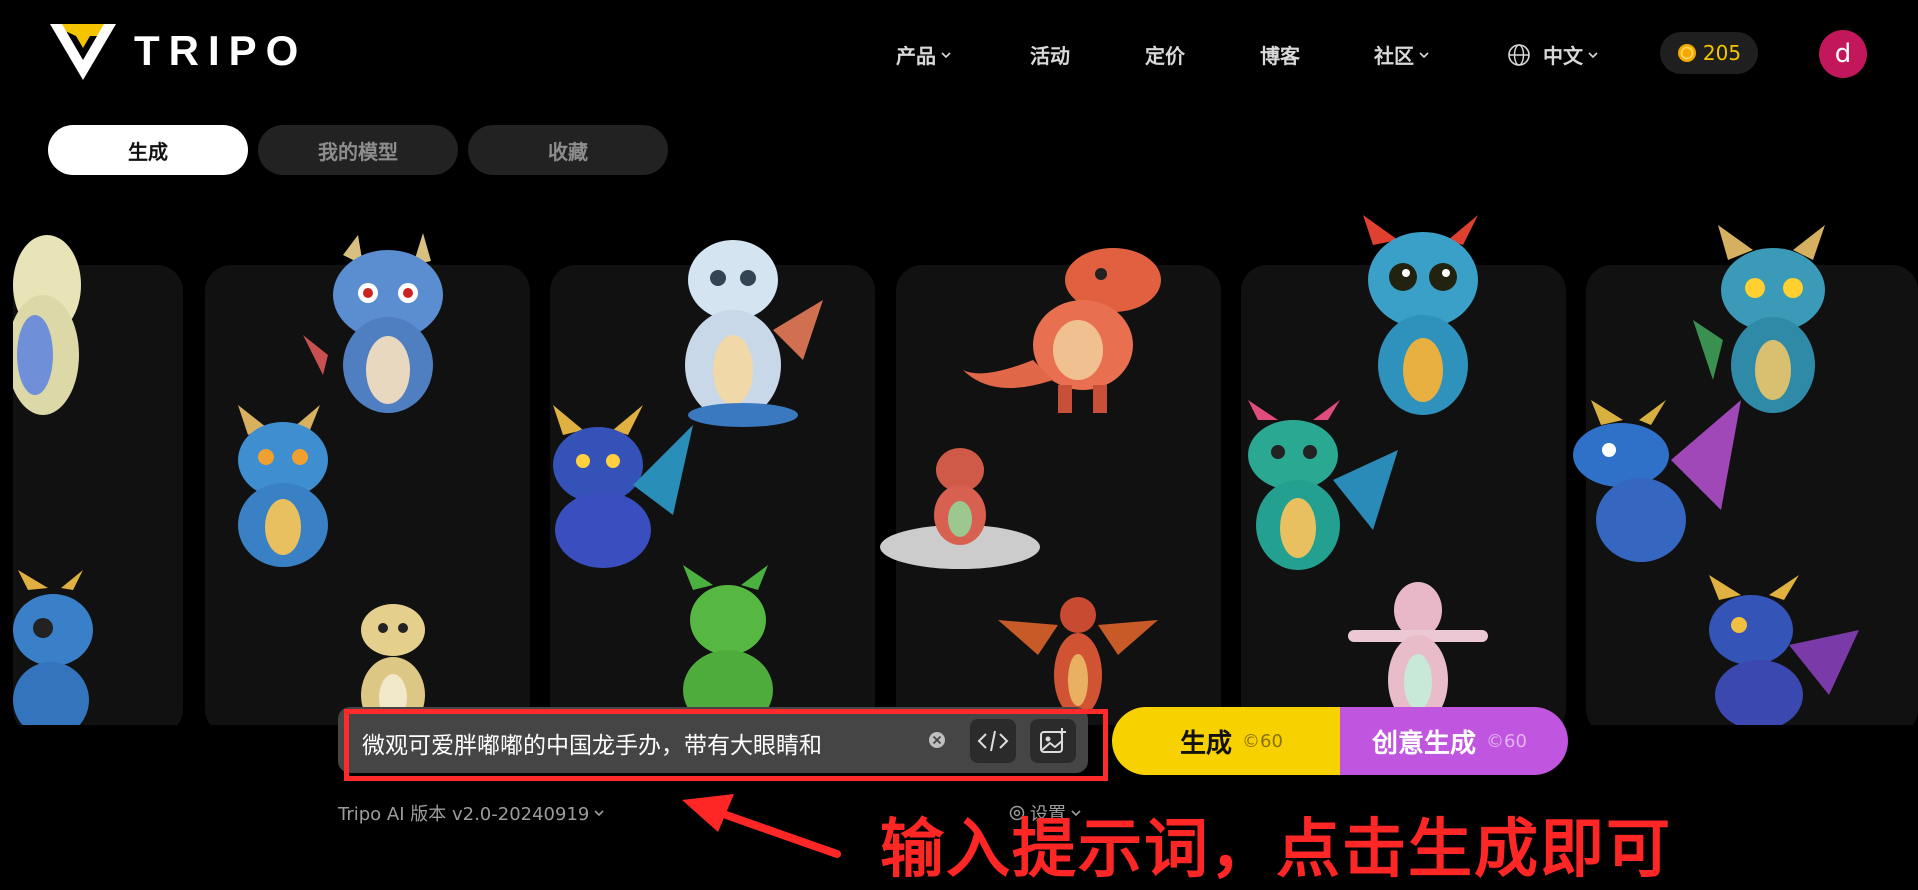  I want to click on version-selector: Tripo AI 版本 v2.0-20240919, so click(471, 813).